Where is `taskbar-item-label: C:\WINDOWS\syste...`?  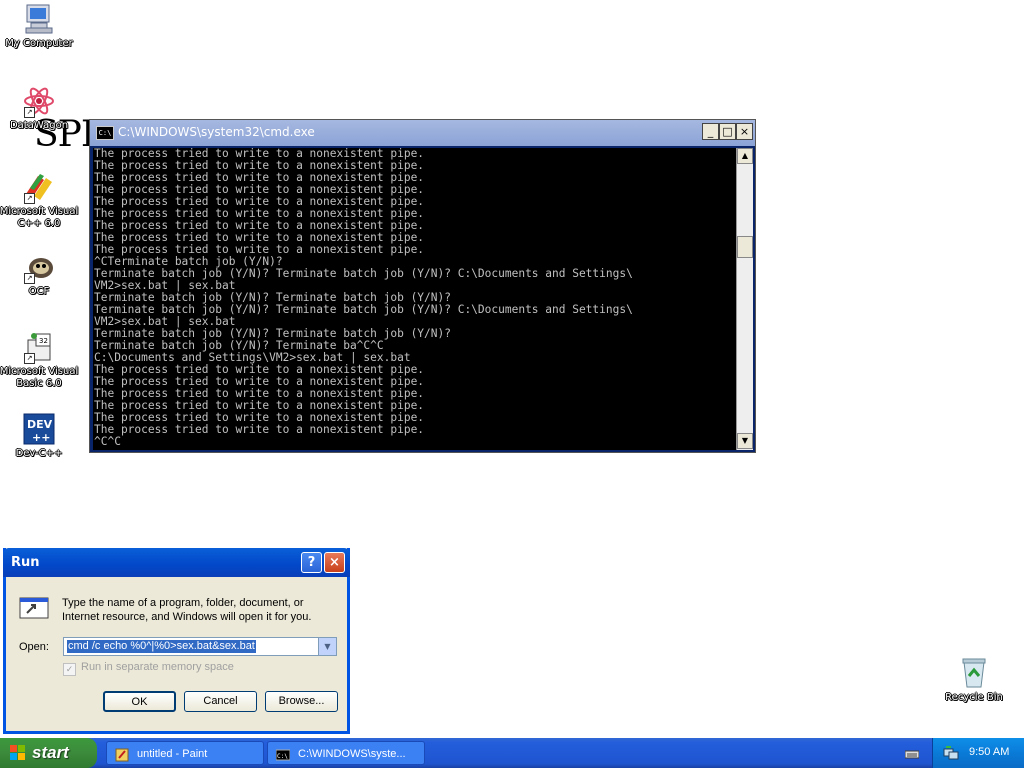 taskbar-item-label: C:\WINDOWS\syste... is located at coordinates (352, 754).